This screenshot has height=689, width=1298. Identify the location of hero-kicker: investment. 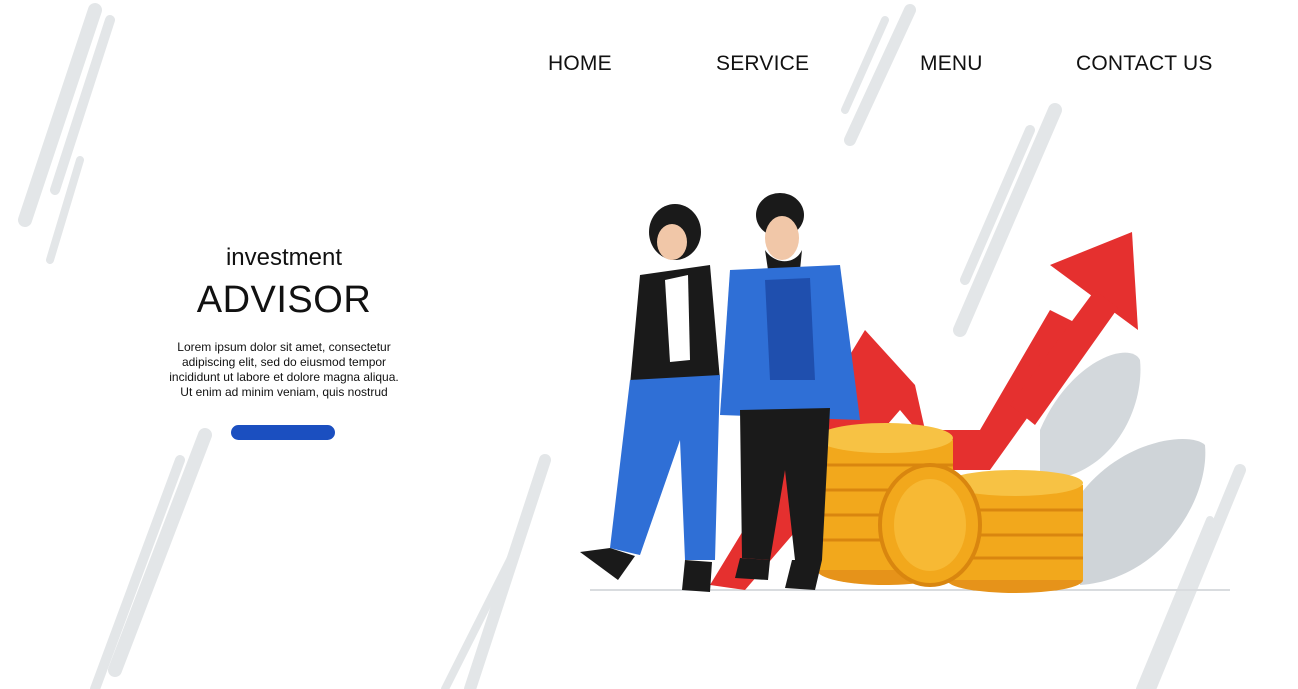
(284, 257).